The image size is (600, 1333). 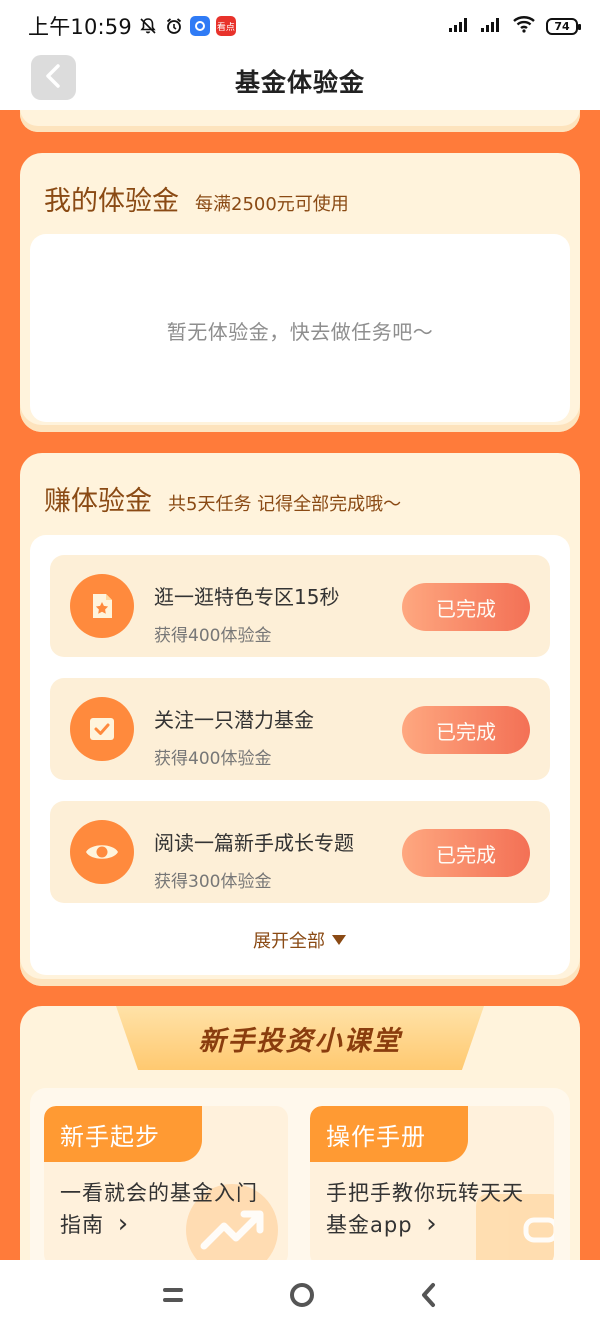 I want to click on back-button, so click(x=53, y=77).